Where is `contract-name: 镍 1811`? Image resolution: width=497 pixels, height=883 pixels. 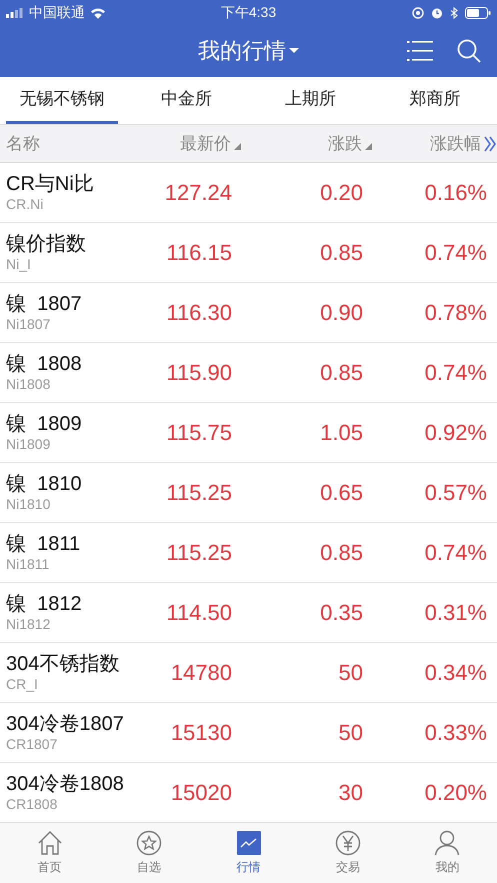 contract-name: 镍 1811 is located at coordinates (44, 544).